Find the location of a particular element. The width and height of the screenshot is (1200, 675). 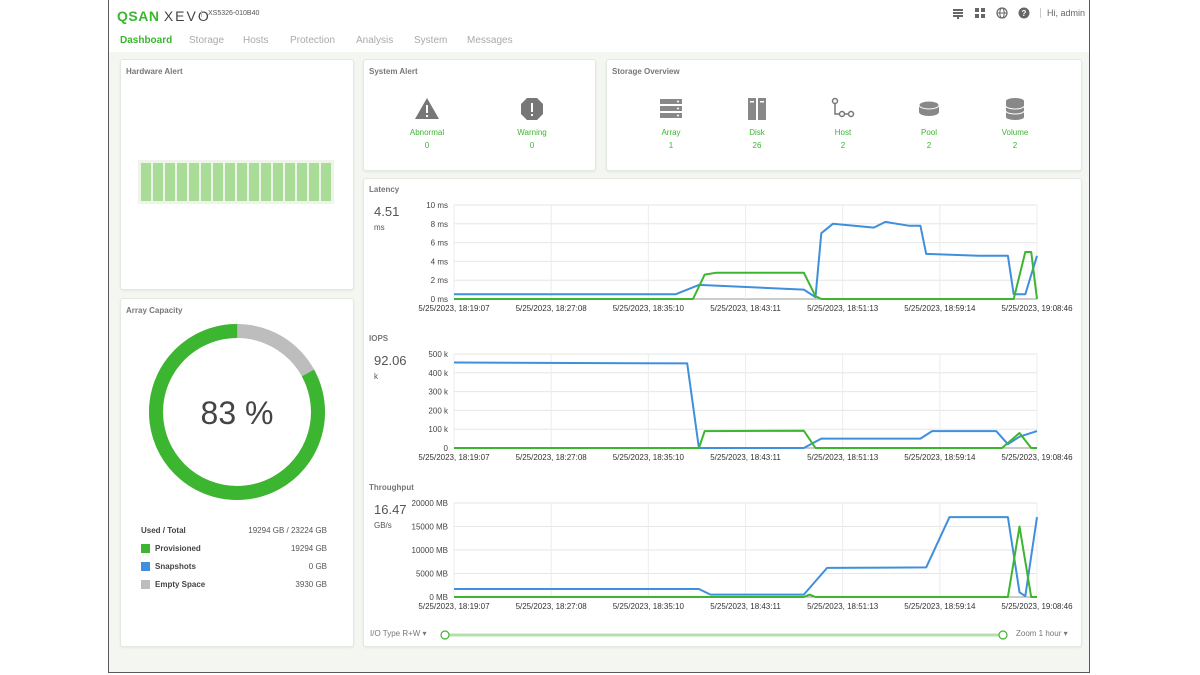

tab-hosts: Hosts is located at coordinates (256, 40).